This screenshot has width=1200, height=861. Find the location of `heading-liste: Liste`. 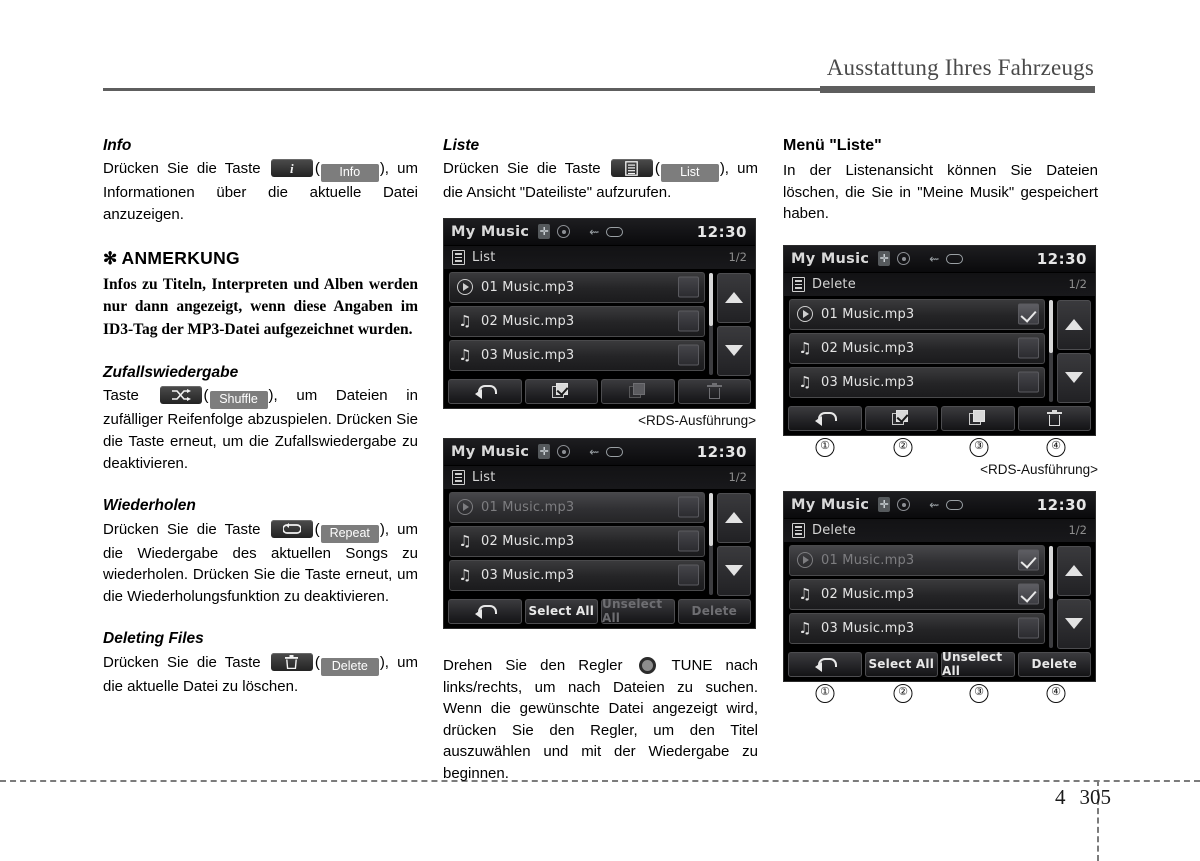

heading-liste: Liste is located at coordinates (461, 145).